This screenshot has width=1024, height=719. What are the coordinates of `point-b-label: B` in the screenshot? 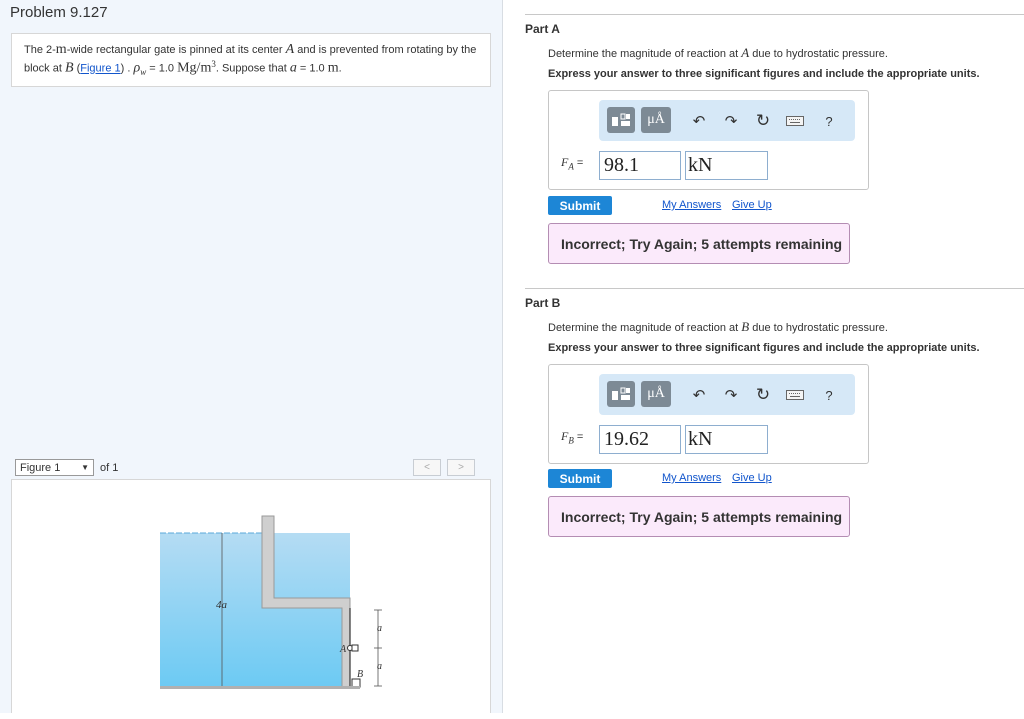 It's located at (360, 674).